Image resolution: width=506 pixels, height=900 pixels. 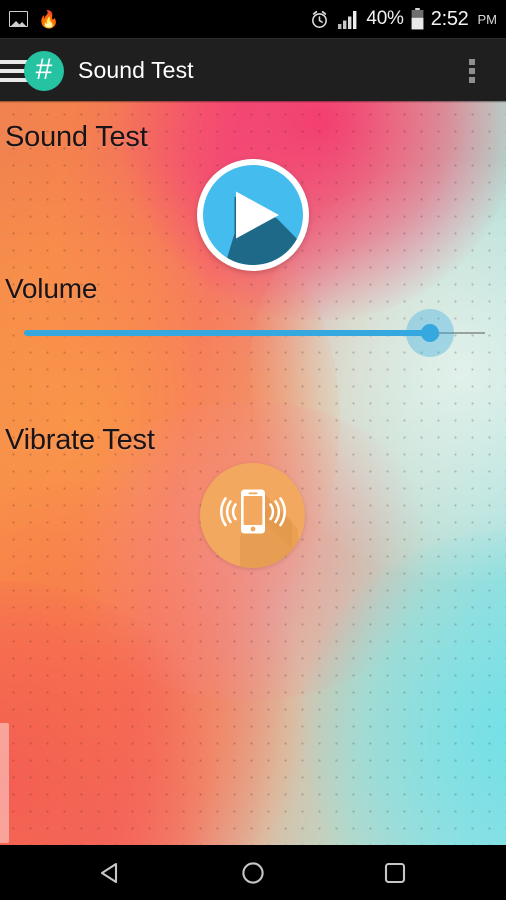 I want to click on play-triangle-icon, so click(x=263, y=228).